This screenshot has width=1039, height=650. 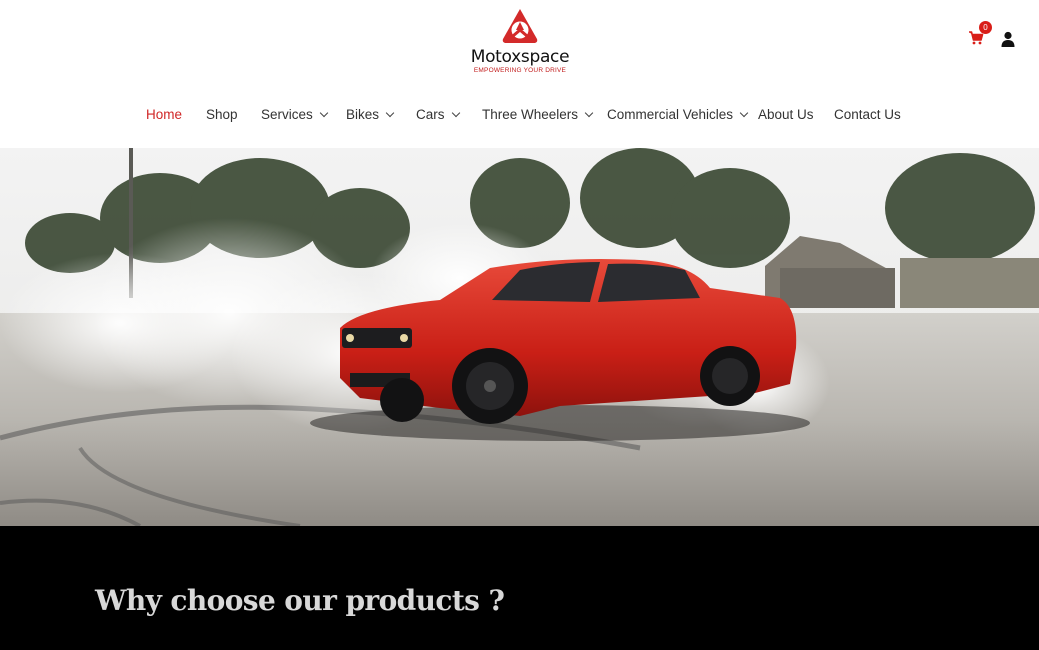 I want to click on nav-item-three-wheelers: Three Wheelers, so click(x=538, y=115).